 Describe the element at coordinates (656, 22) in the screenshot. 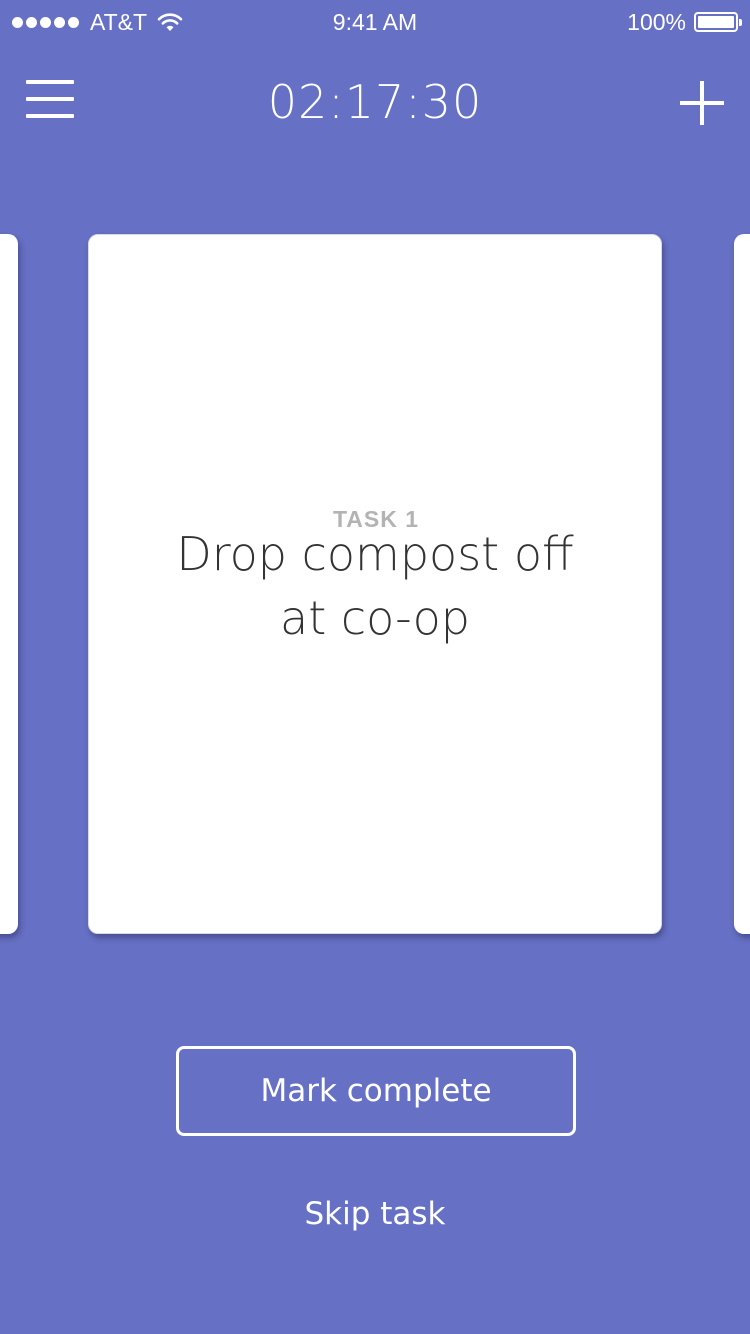

I see `battery-percent: 100%` at that location.